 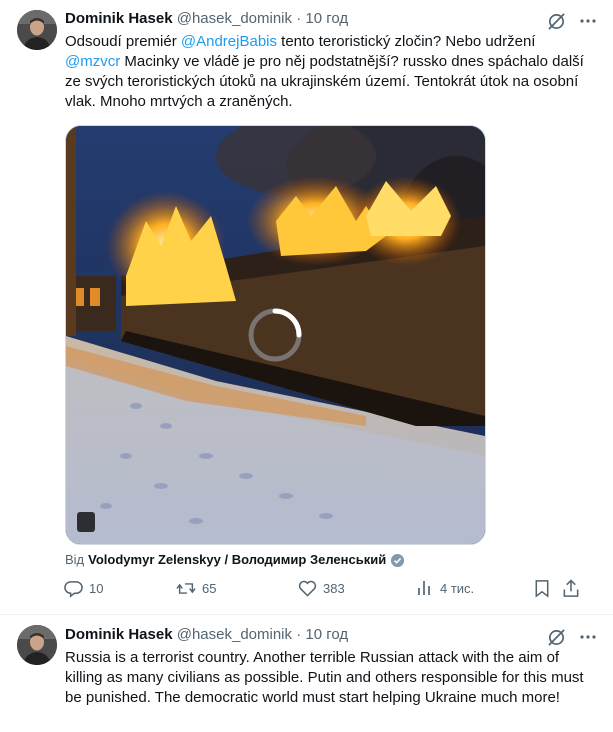 What do you see at coordinates (229, 41) in the screenshot?
I see `mention-link: @AndrejBabis` at bounding box center [229, 41].